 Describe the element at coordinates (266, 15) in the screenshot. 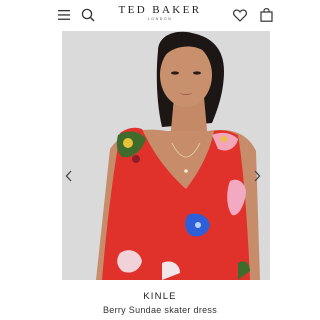

I see `bag-icon` at that location.